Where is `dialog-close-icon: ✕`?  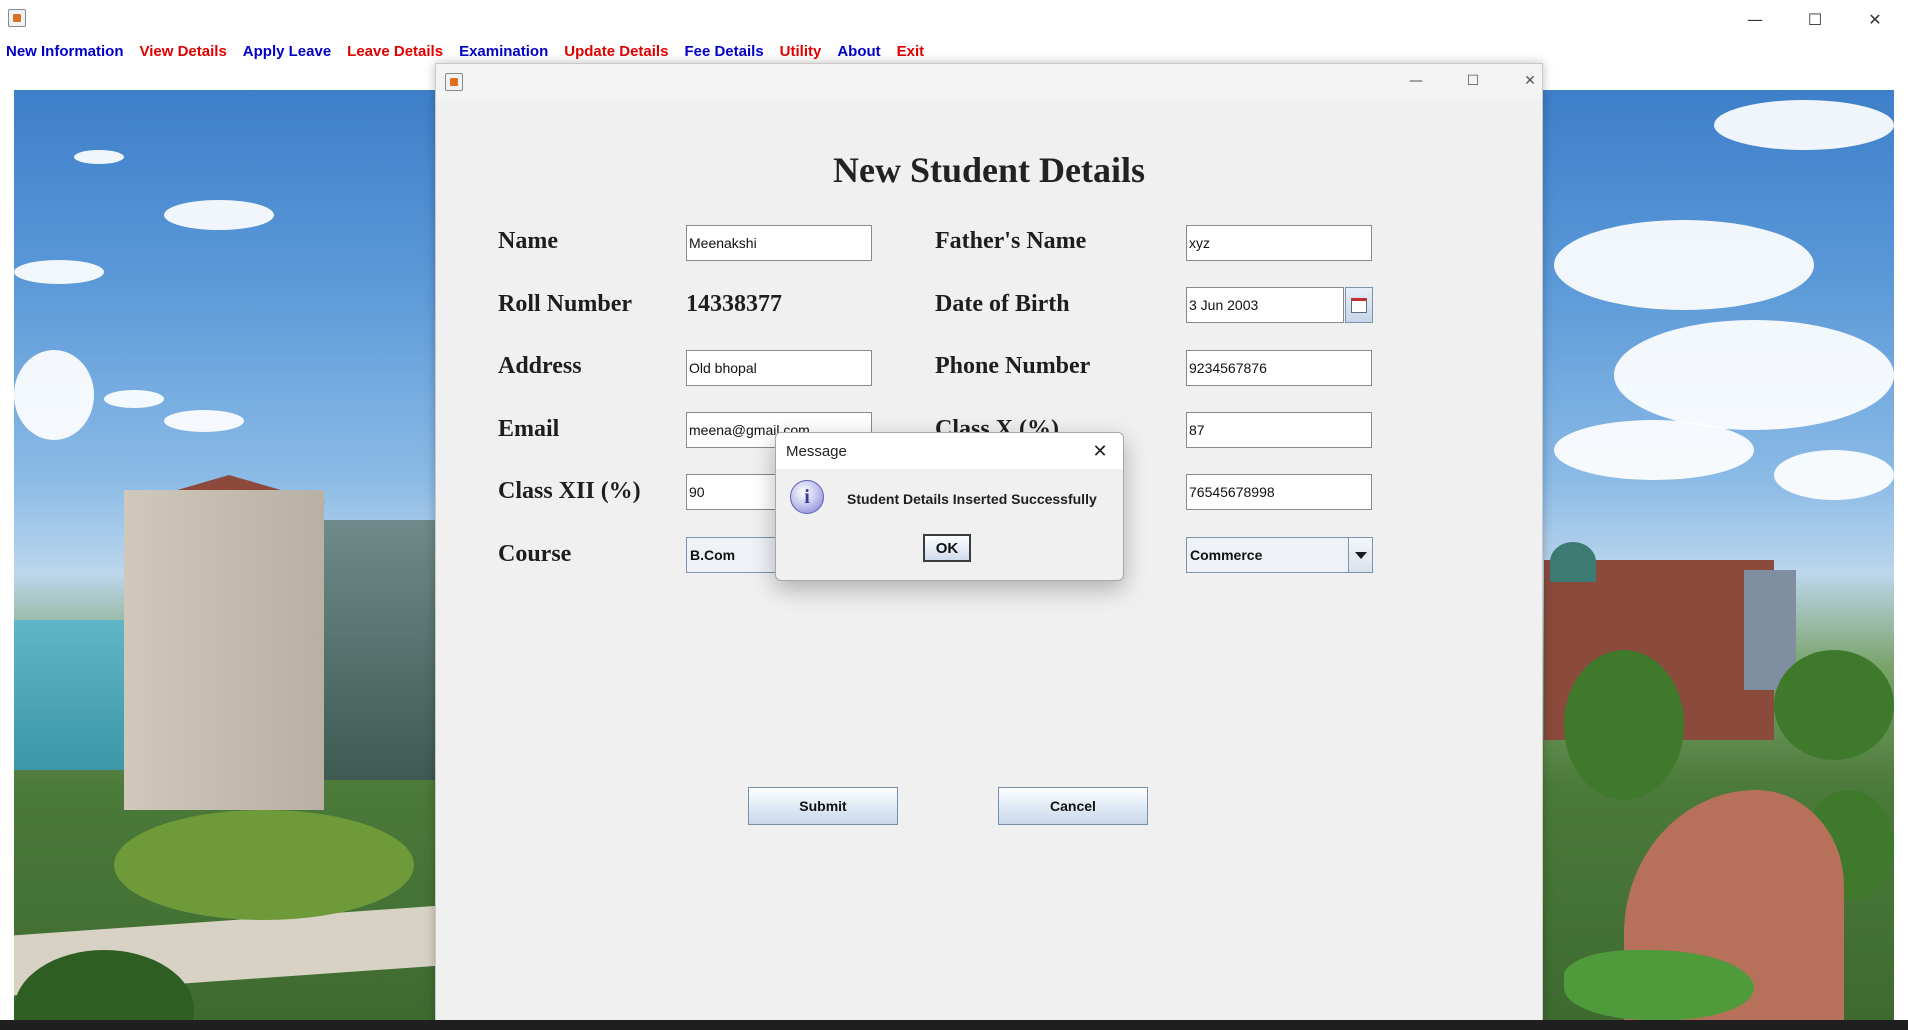 dialog-close-icon: ✕ is located at coordinates (1100, 451).